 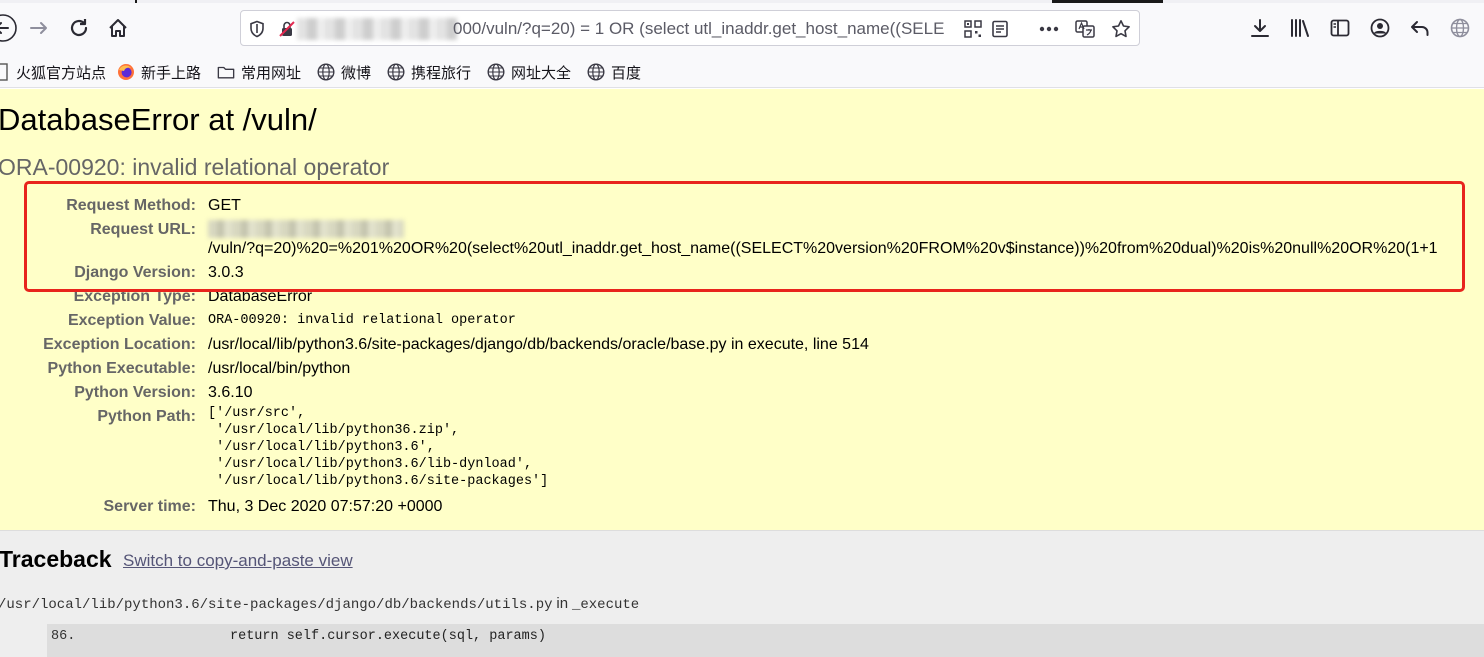 What do you see at coordinates (377, 29) in the screenshot?
I see `redacted-host` at bounding box center [377, 29].